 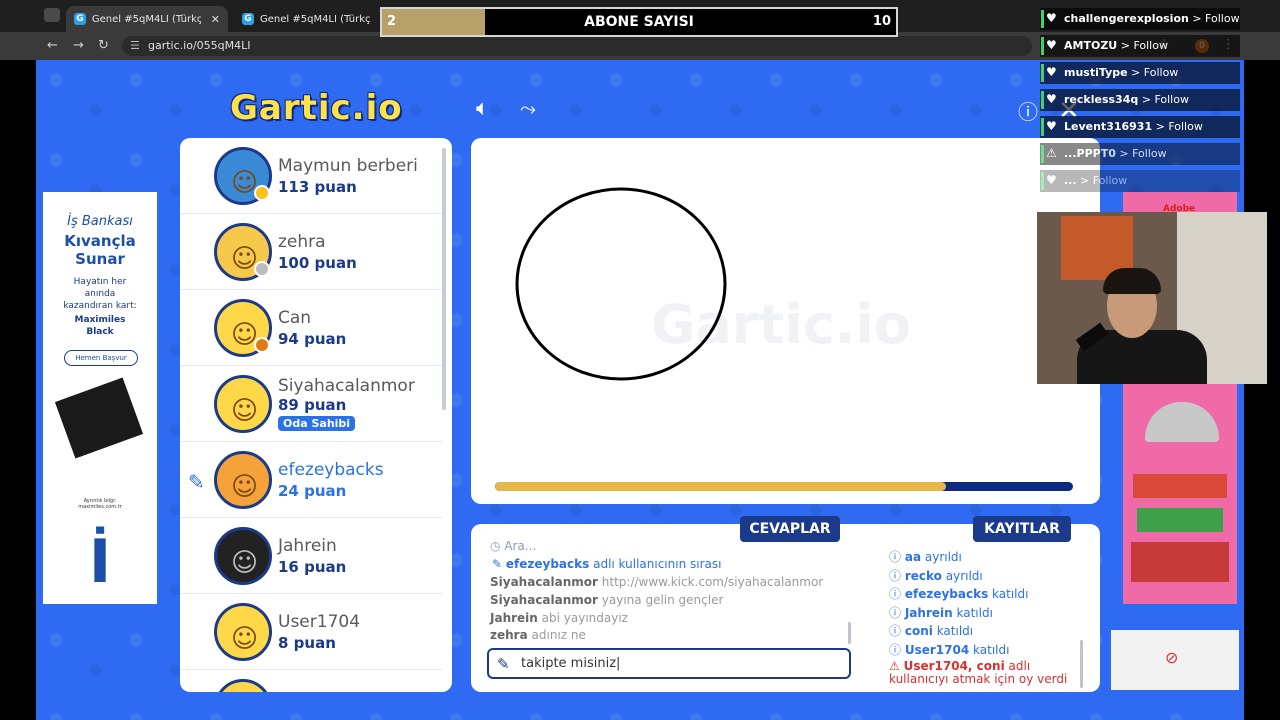 I want to click on player-score: 24 puan, so click(x=312, y=491).